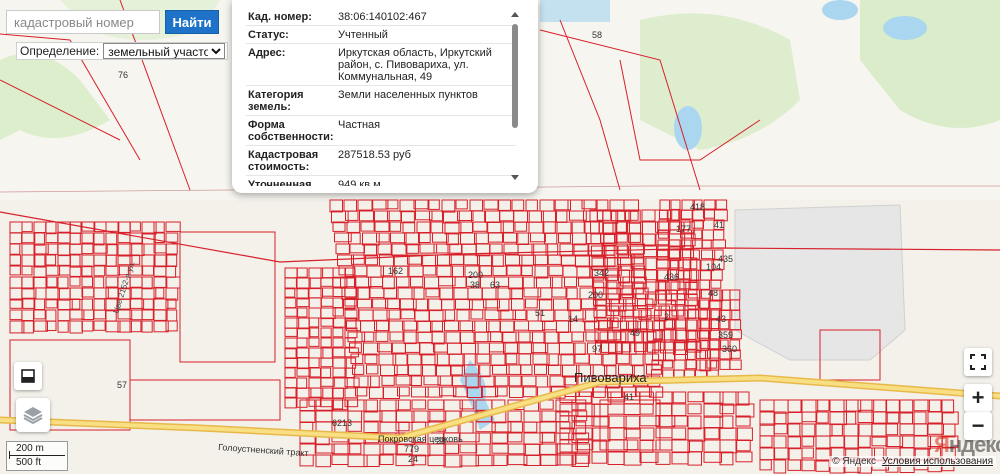 Image resolution: width=1000 pixels, height=474 pixels. I want to click on scale-imperial: 500 ft, so click(29, 462).